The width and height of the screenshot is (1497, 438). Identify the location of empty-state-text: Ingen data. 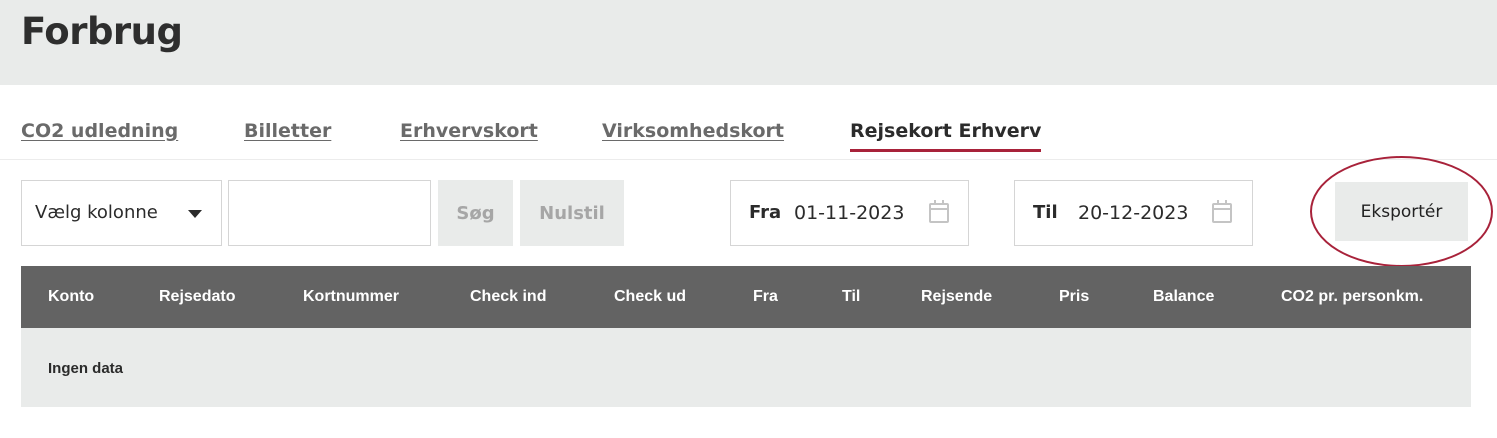
(86, 368).